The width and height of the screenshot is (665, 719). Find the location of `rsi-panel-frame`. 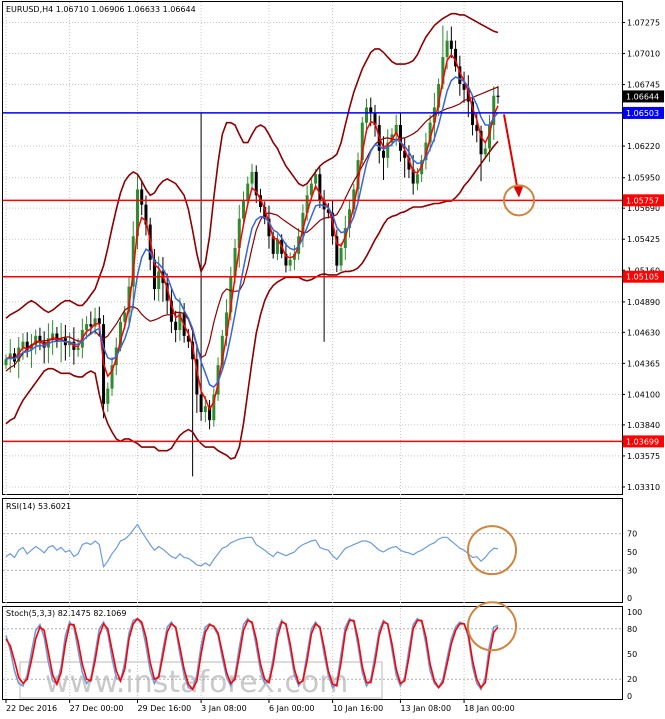

rsi-panel-frame is located at coordinates (312, 550).